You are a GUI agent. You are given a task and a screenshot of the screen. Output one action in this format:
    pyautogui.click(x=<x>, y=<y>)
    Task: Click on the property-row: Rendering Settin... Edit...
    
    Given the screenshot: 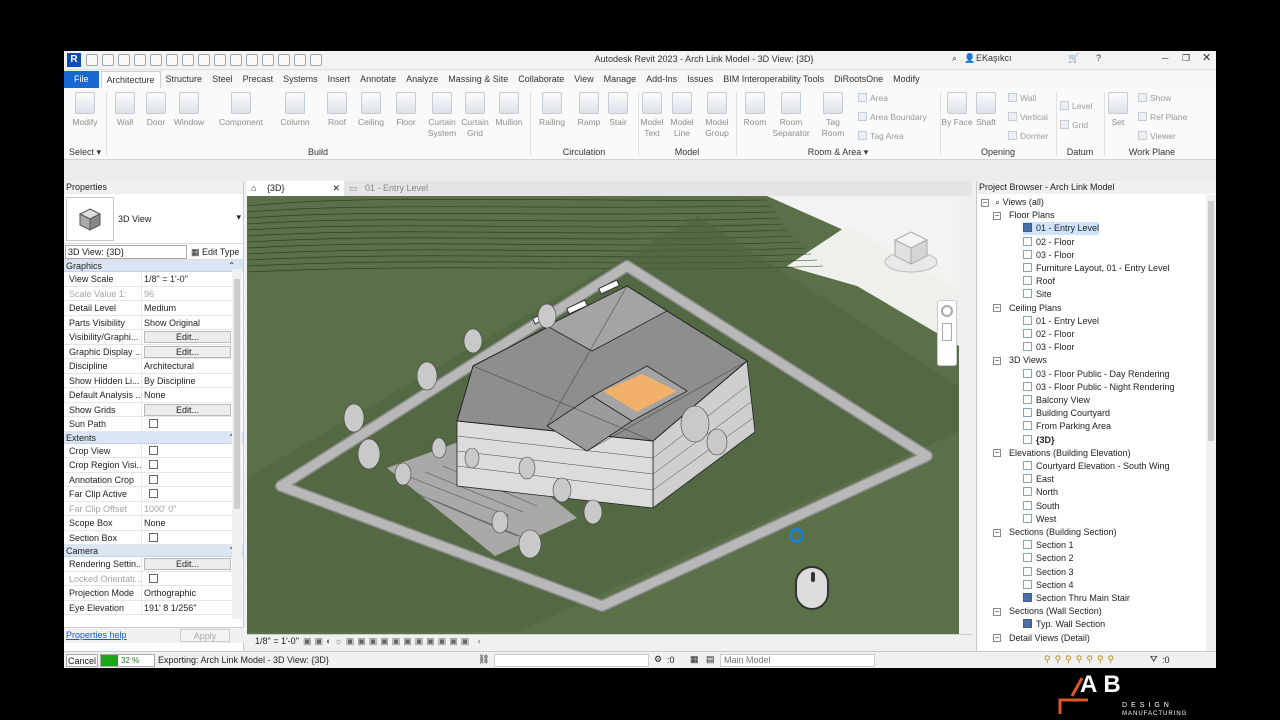 What is the action you would take?
    pyautogui.click(x=153, y=564)
    